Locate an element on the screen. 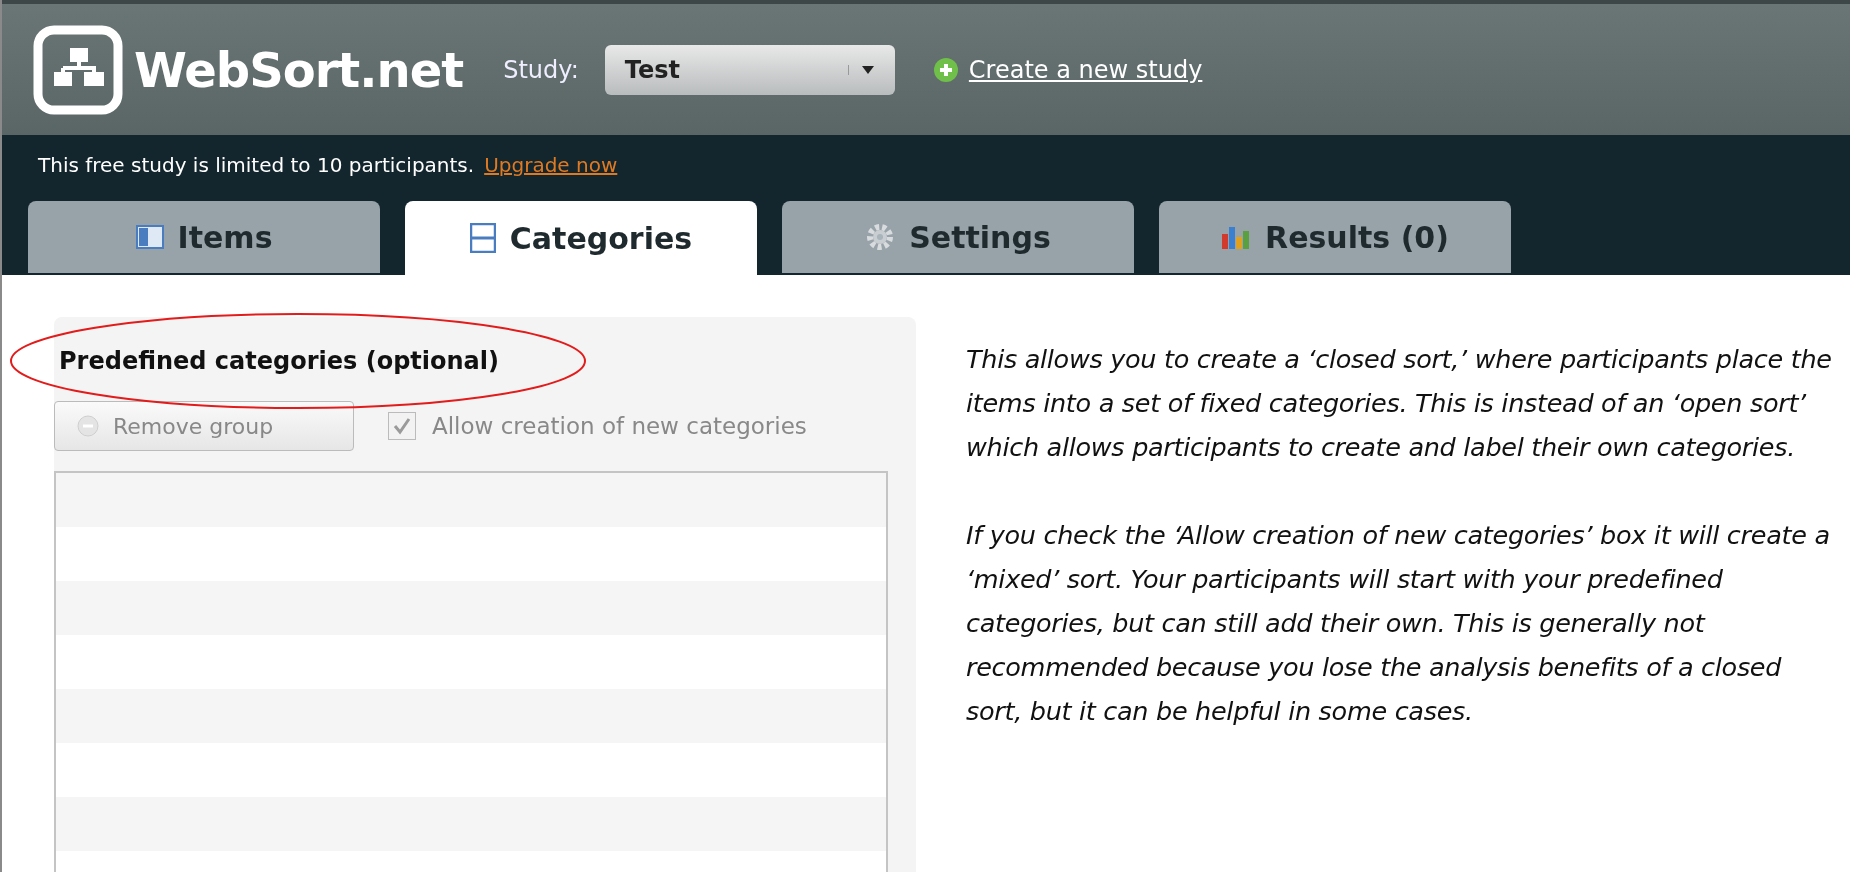  columns-icon is located at coordinates (149, 237).